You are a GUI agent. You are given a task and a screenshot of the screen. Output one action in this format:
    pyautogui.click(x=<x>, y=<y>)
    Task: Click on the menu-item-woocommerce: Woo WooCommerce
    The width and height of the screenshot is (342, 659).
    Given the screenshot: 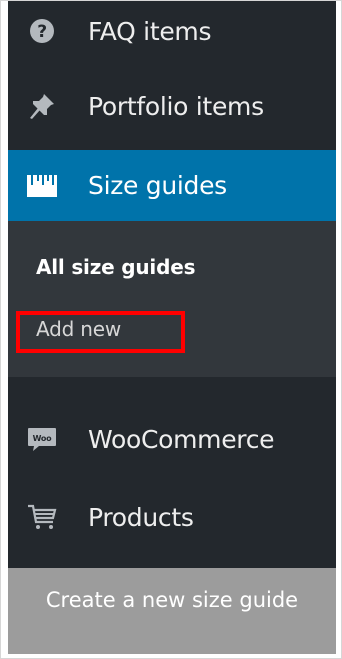 What is the action you would take?
    pyautogui.click(x=172, y=439)
    